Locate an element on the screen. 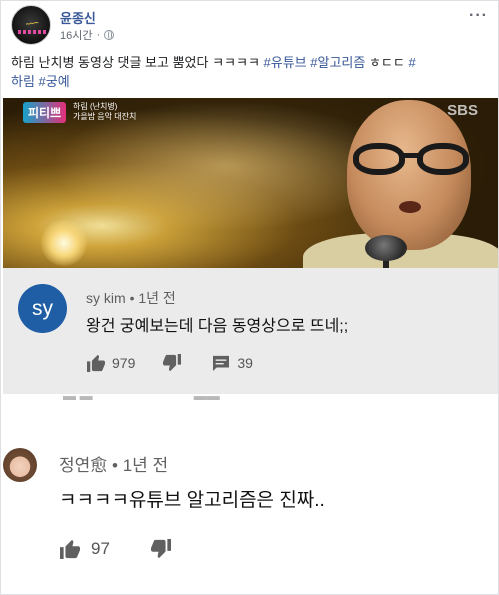 The image size is (499, 595). singer-mouth is located at coordinates (410, 207).